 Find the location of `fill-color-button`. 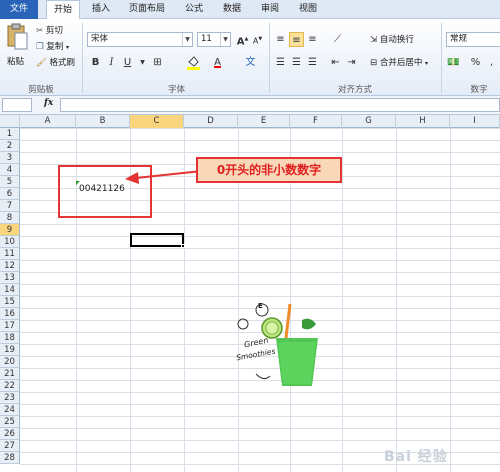

fill-color-button is located at coordinates (193, 62).